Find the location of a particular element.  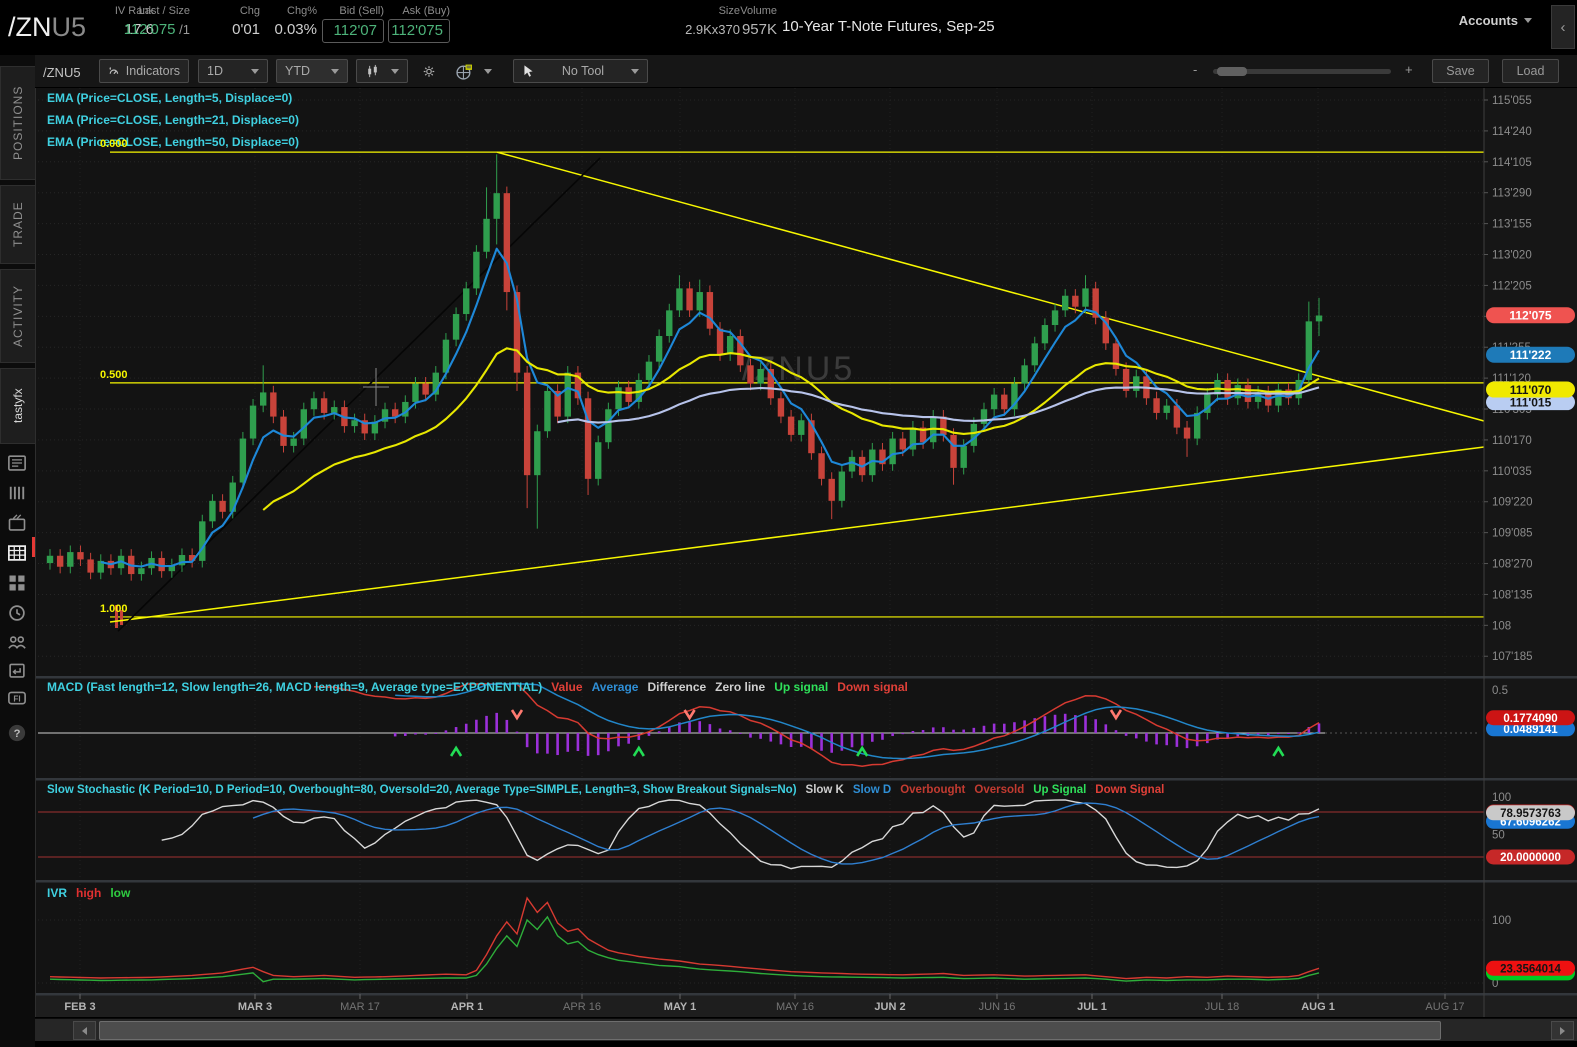

x-axis-label: FEB 3 is located at coordinates (79, 1007).